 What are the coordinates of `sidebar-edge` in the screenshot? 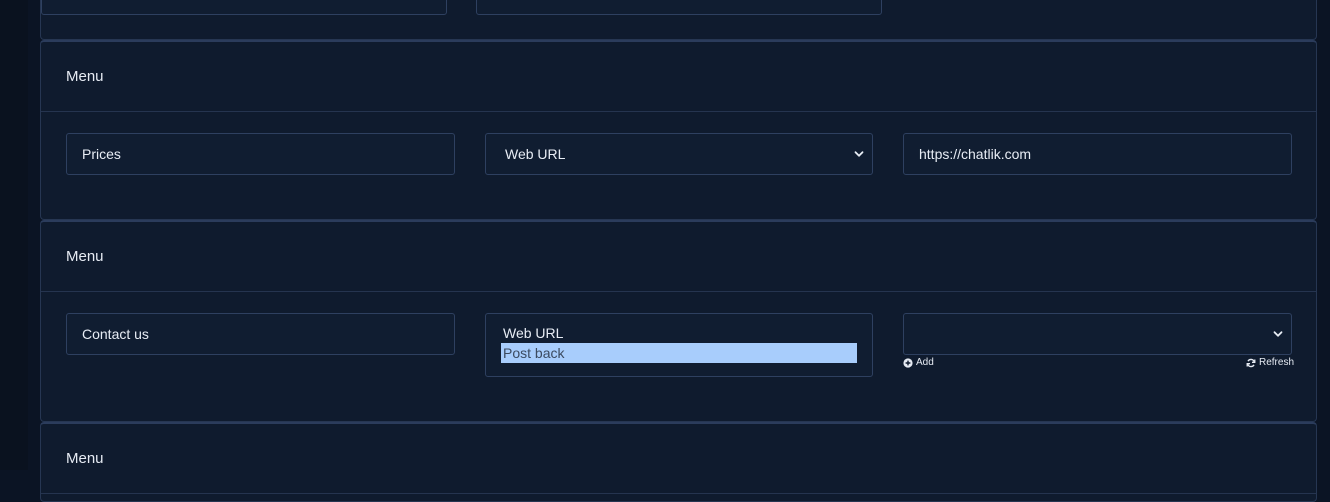 It's located at (14, 235).